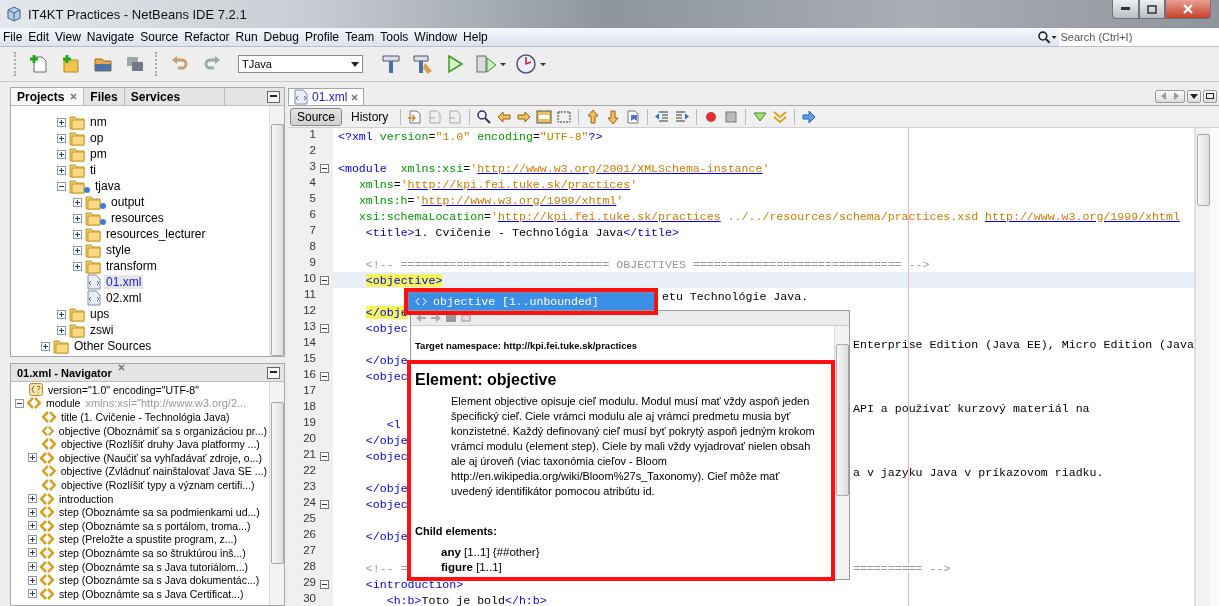  What do you see at coordinates (159, 512) in the screenshot?
I see `navigator-item: step (Oboznámte sa sa podmienkami ud...)` at bounding box center [159, 512].